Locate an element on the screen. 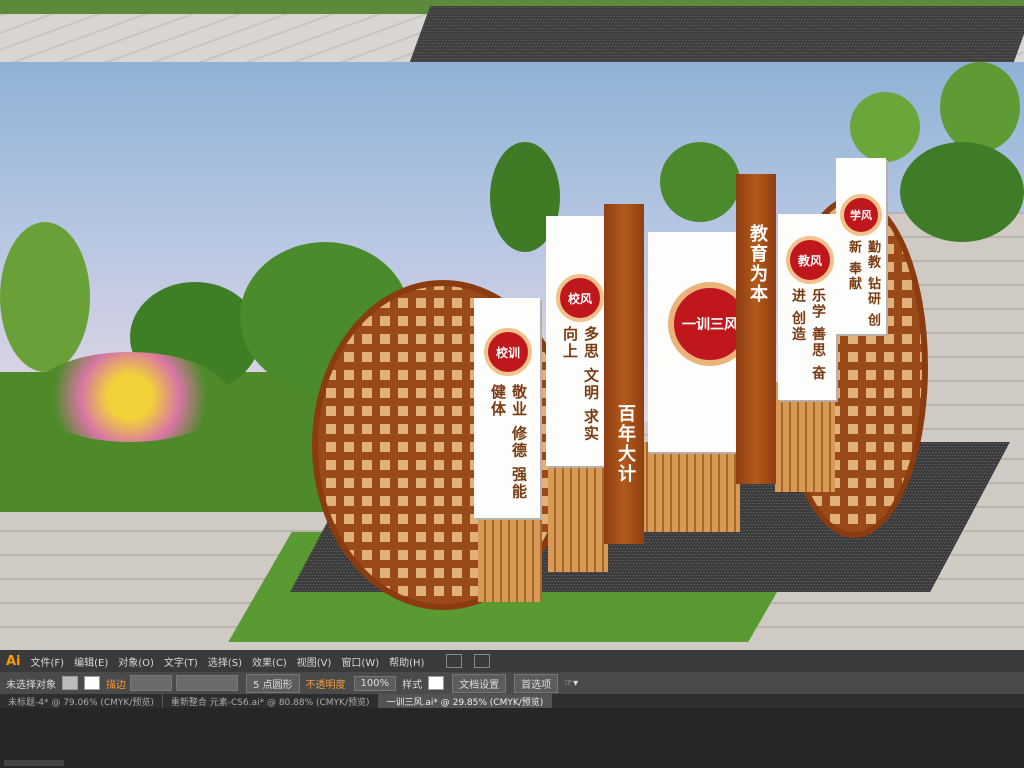 The width and height of the screenshot is (1024, 768). text-school-spirit: 多思 文明 求实 向上 is located at coordinates (580, 384).